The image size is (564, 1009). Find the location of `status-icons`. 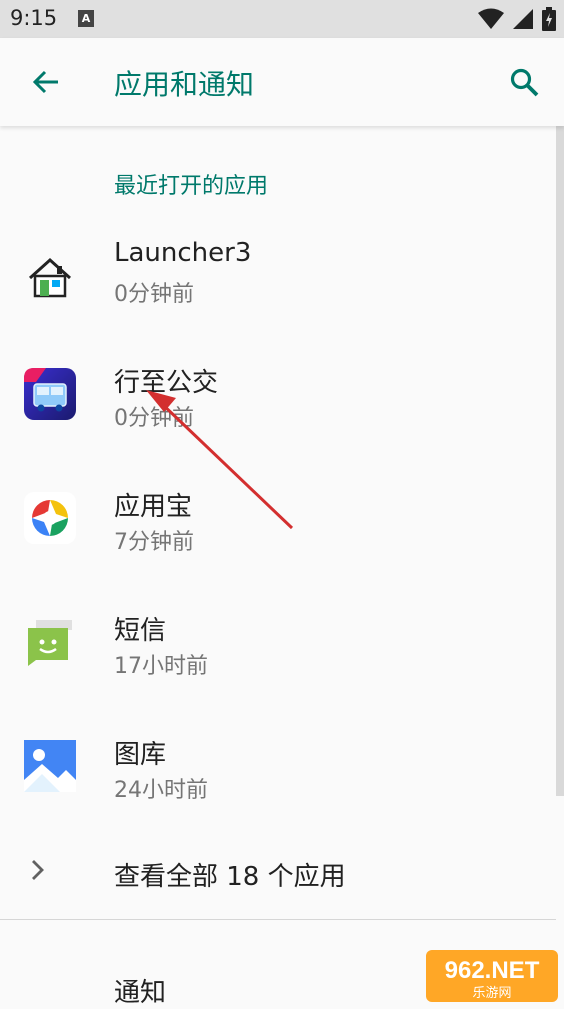

status-icons is located at coordinates (517, 19).